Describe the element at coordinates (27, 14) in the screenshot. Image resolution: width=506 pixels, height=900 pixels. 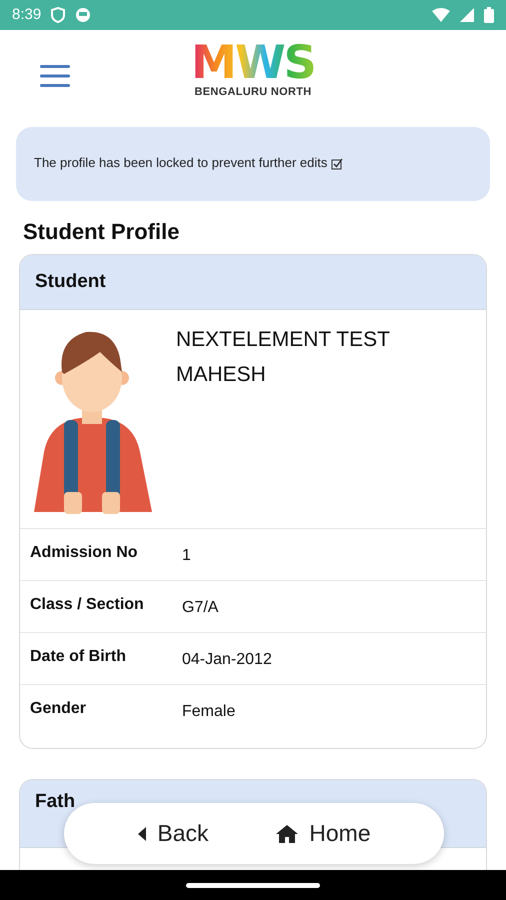
I see `status-time: 8:39` at that location.